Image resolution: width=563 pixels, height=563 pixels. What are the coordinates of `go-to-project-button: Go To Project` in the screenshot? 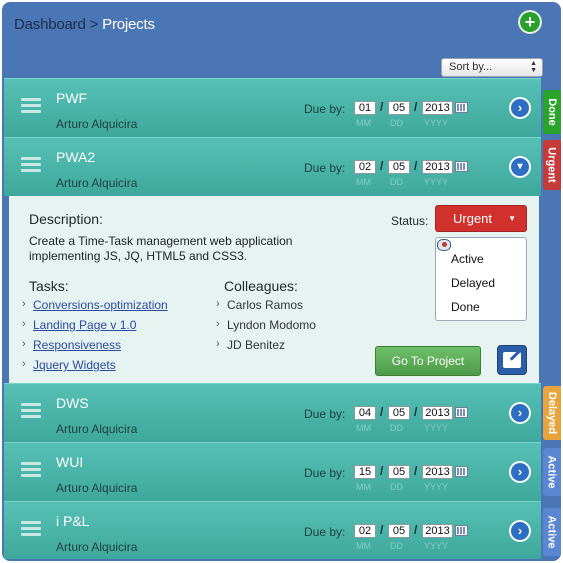 It's located at (428, 361).